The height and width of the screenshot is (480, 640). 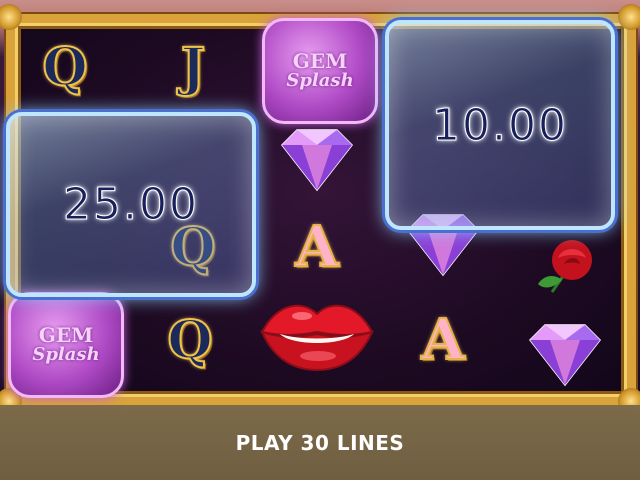 I want to click on rose-icon, so click(x=565, y=266).